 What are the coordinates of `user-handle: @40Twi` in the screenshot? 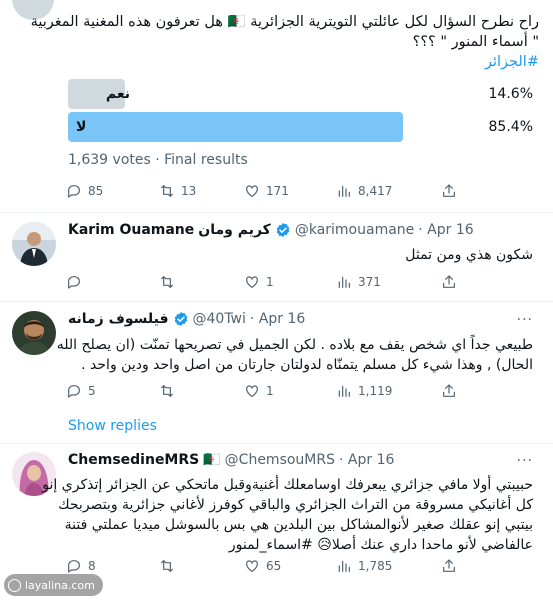 It's located at (219, 319).